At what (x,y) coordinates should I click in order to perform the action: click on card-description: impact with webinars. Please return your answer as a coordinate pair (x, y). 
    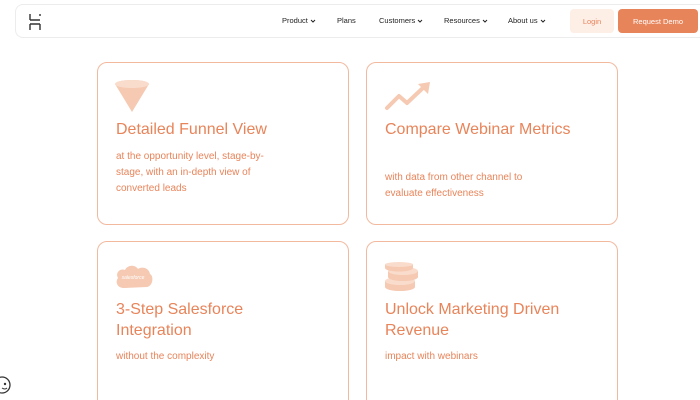
    Looking at the image, I should click on (431, 356).